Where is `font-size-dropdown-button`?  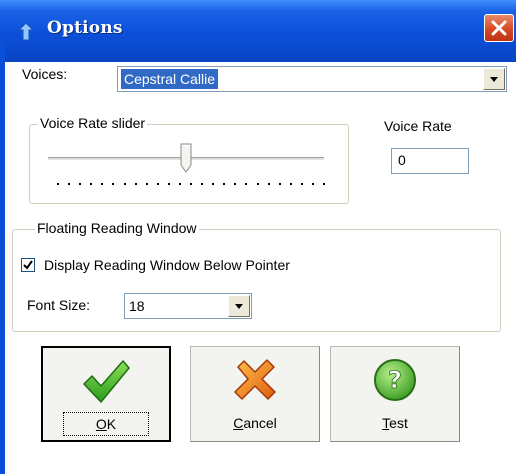
font-size-dropdown-button is located at coordinates (239, 306).